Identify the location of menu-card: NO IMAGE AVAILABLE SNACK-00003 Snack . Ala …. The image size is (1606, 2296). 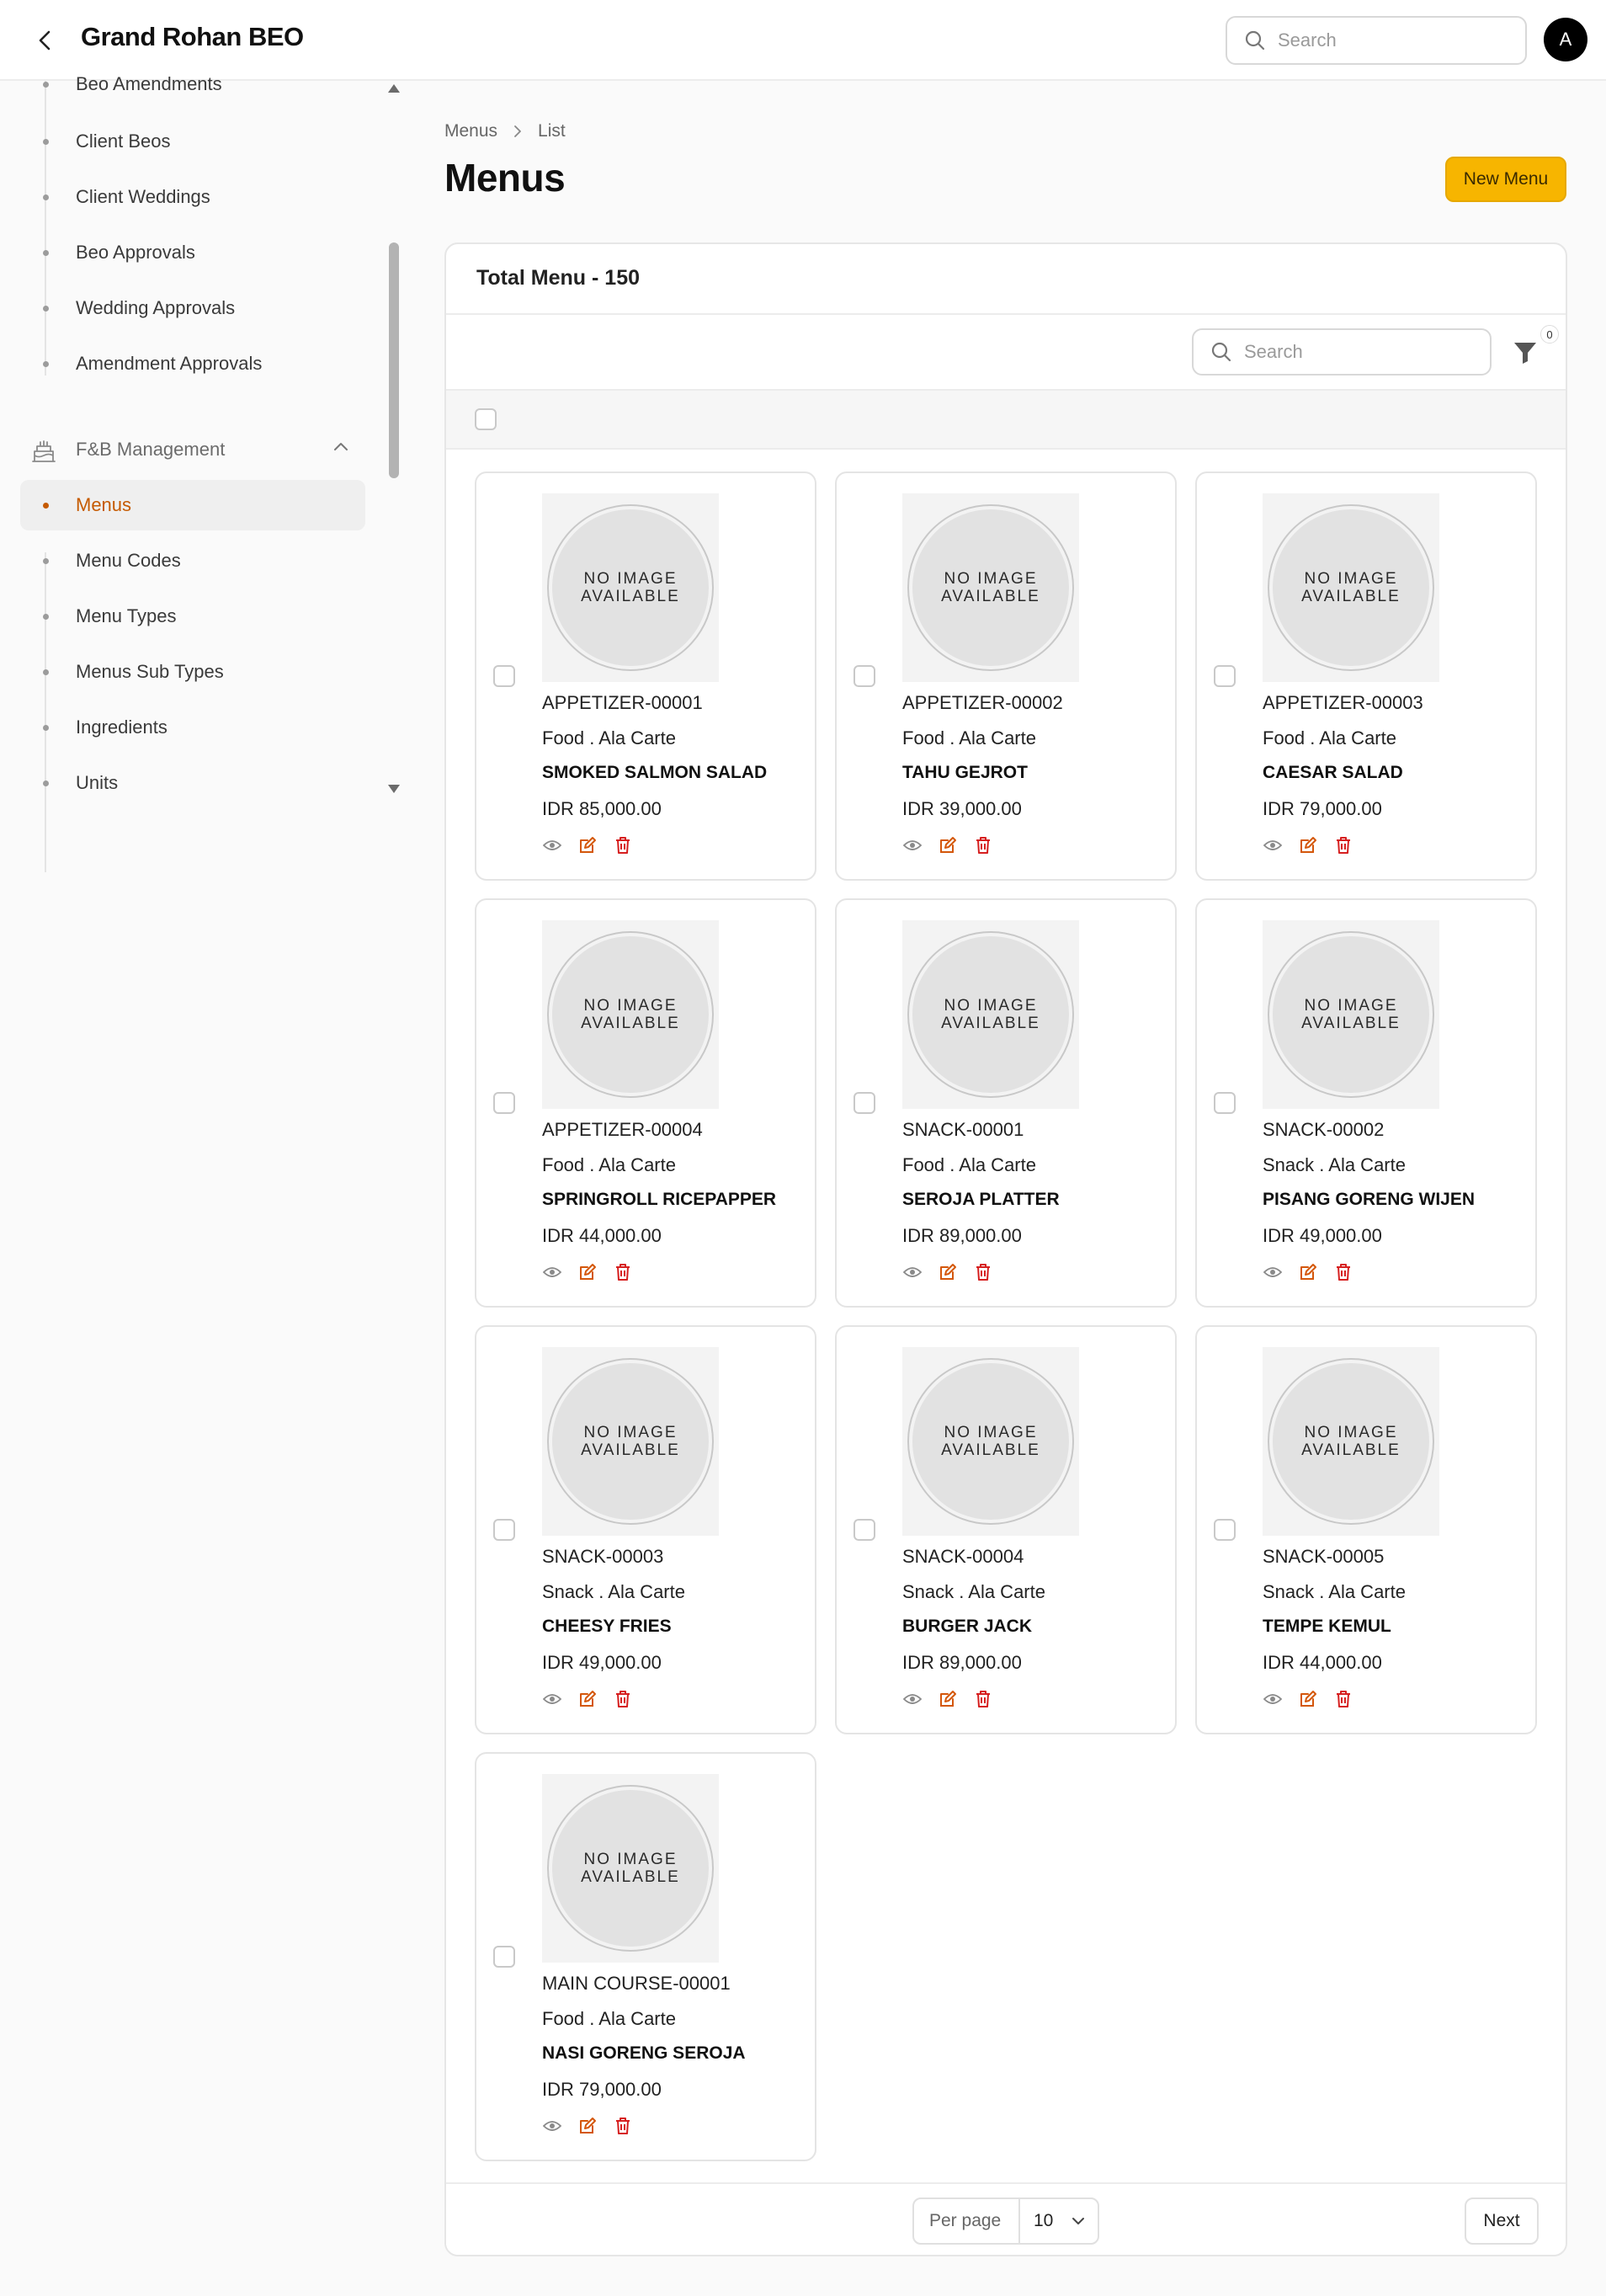
(645, 1529).